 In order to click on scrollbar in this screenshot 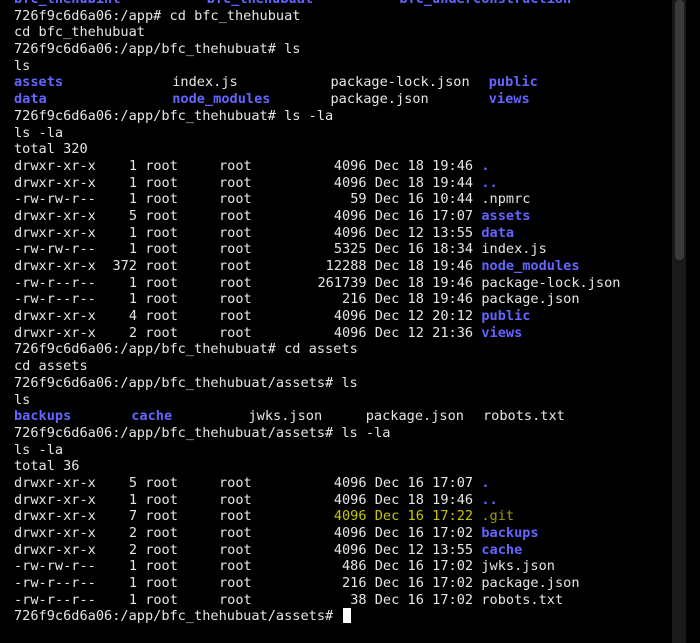, I will do `click(679, 321)`.